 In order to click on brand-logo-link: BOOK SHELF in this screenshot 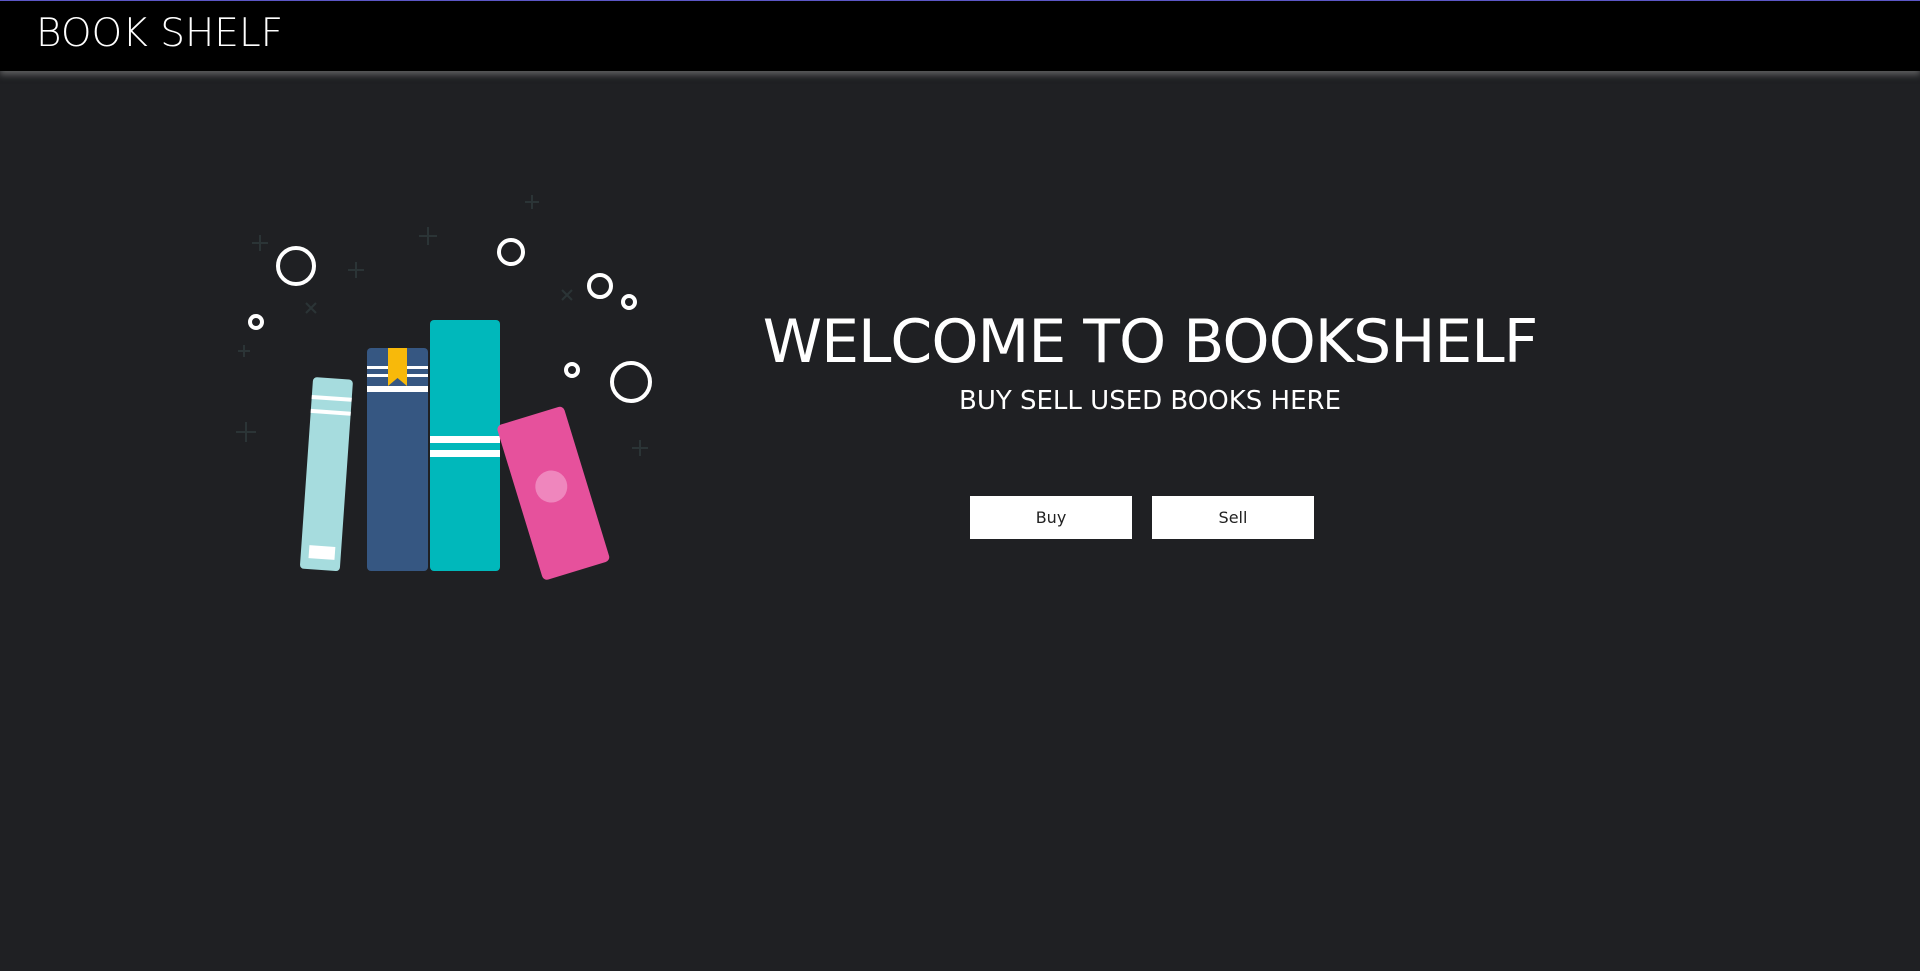, I will do `click(159, 33)`.